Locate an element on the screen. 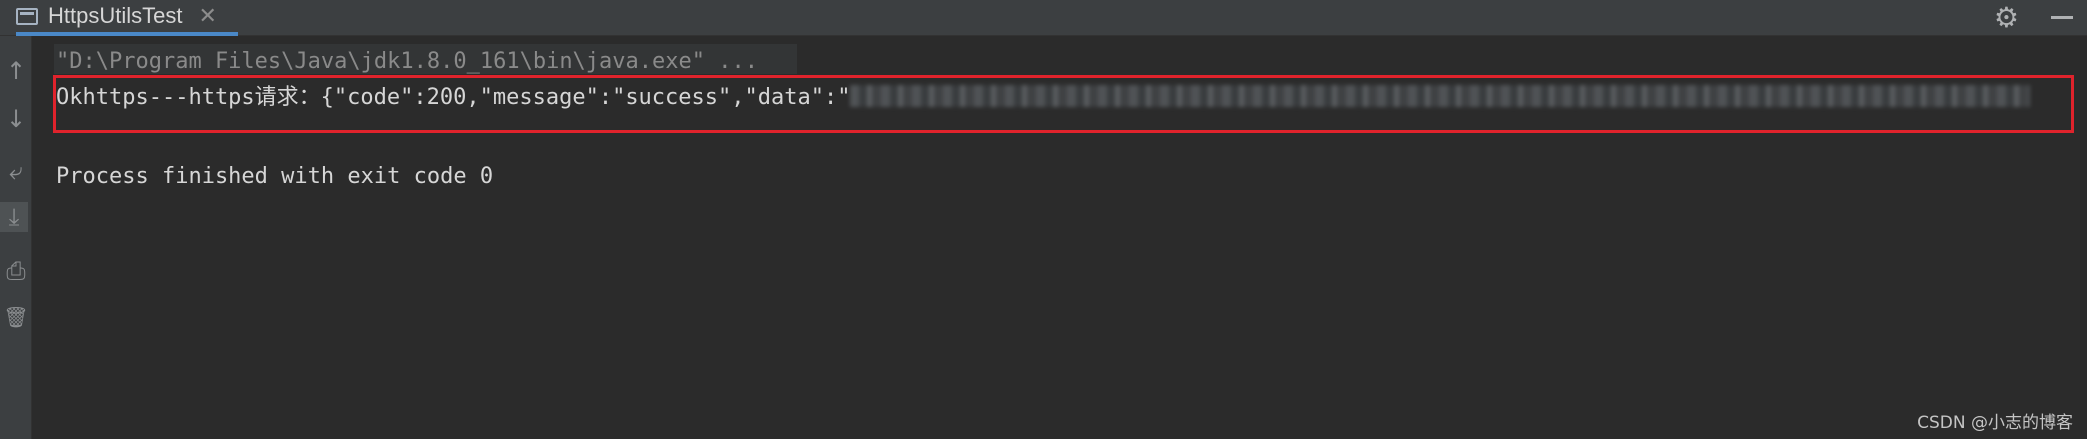  console-icon is located at coordinates (27, 16).